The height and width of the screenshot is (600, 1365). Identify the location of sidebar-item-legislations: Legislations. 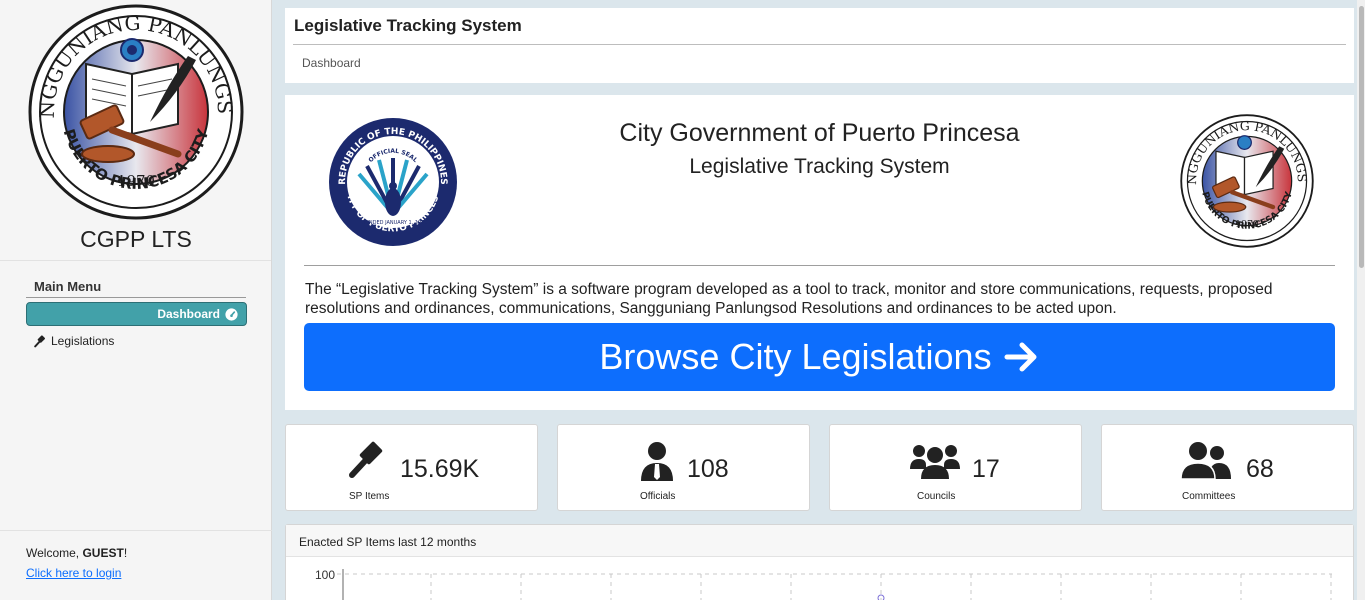
(74, 341).